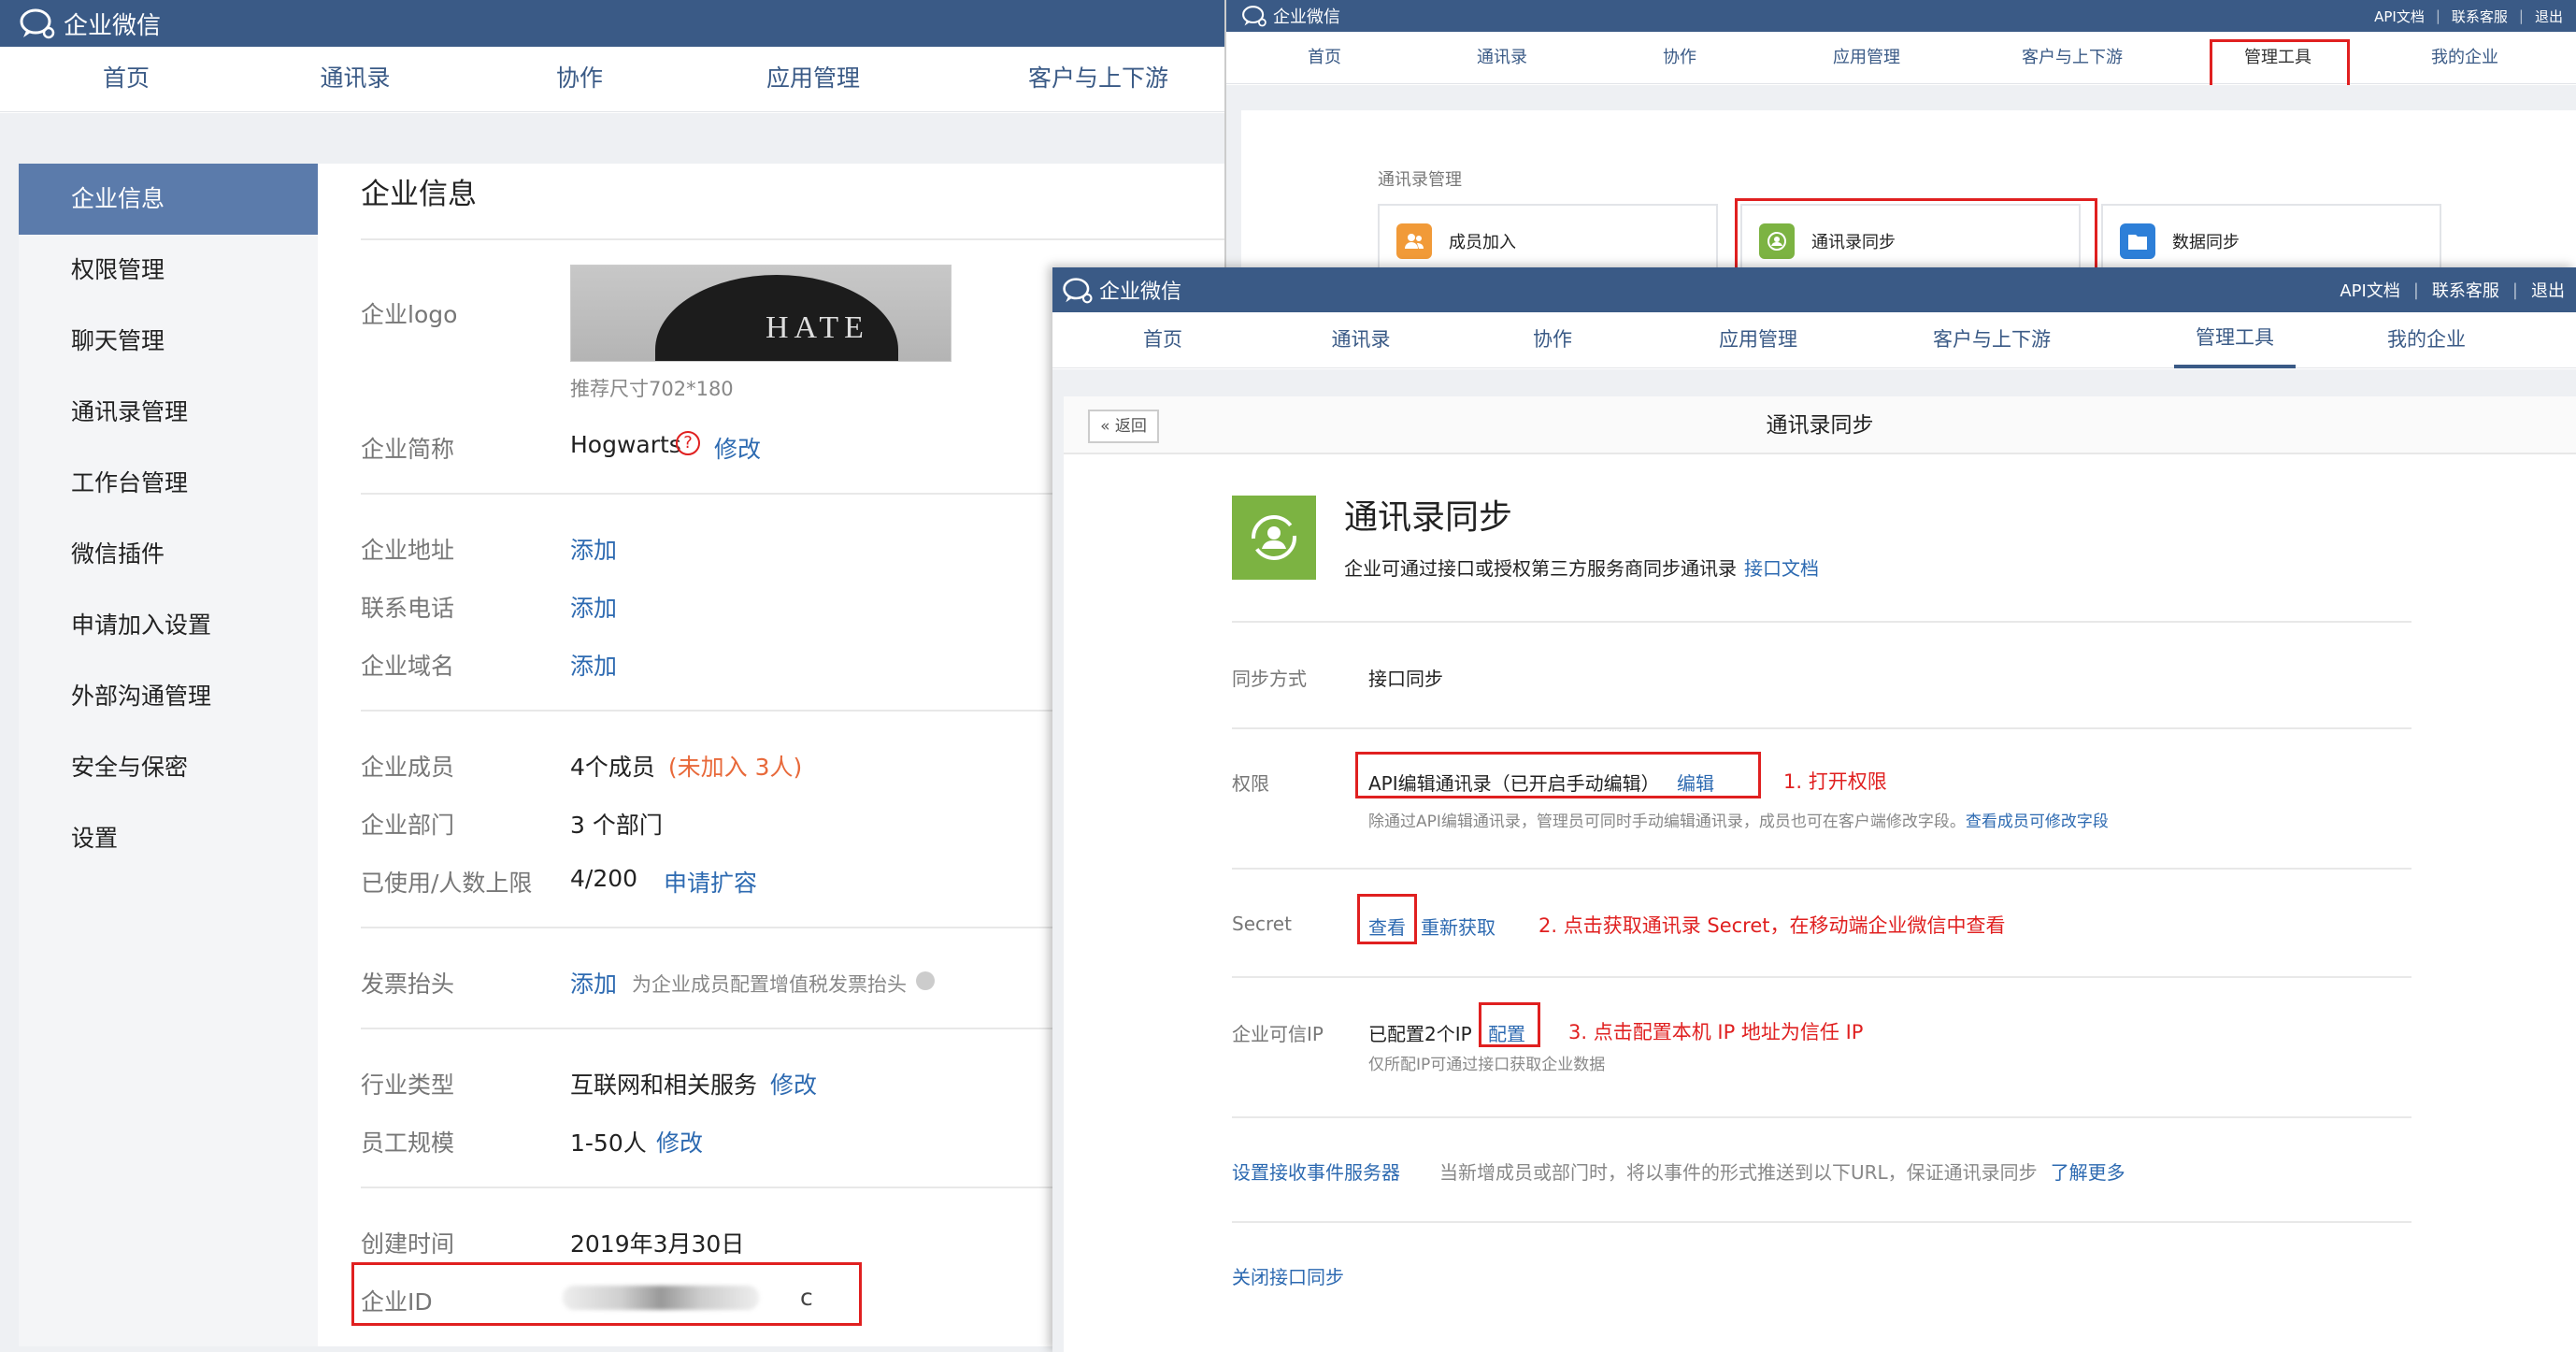  Describe the element at coordinates (1420, 180) in the screenshot. I see `contacts-mgmt-section-title: 通讯录管理` at that location.